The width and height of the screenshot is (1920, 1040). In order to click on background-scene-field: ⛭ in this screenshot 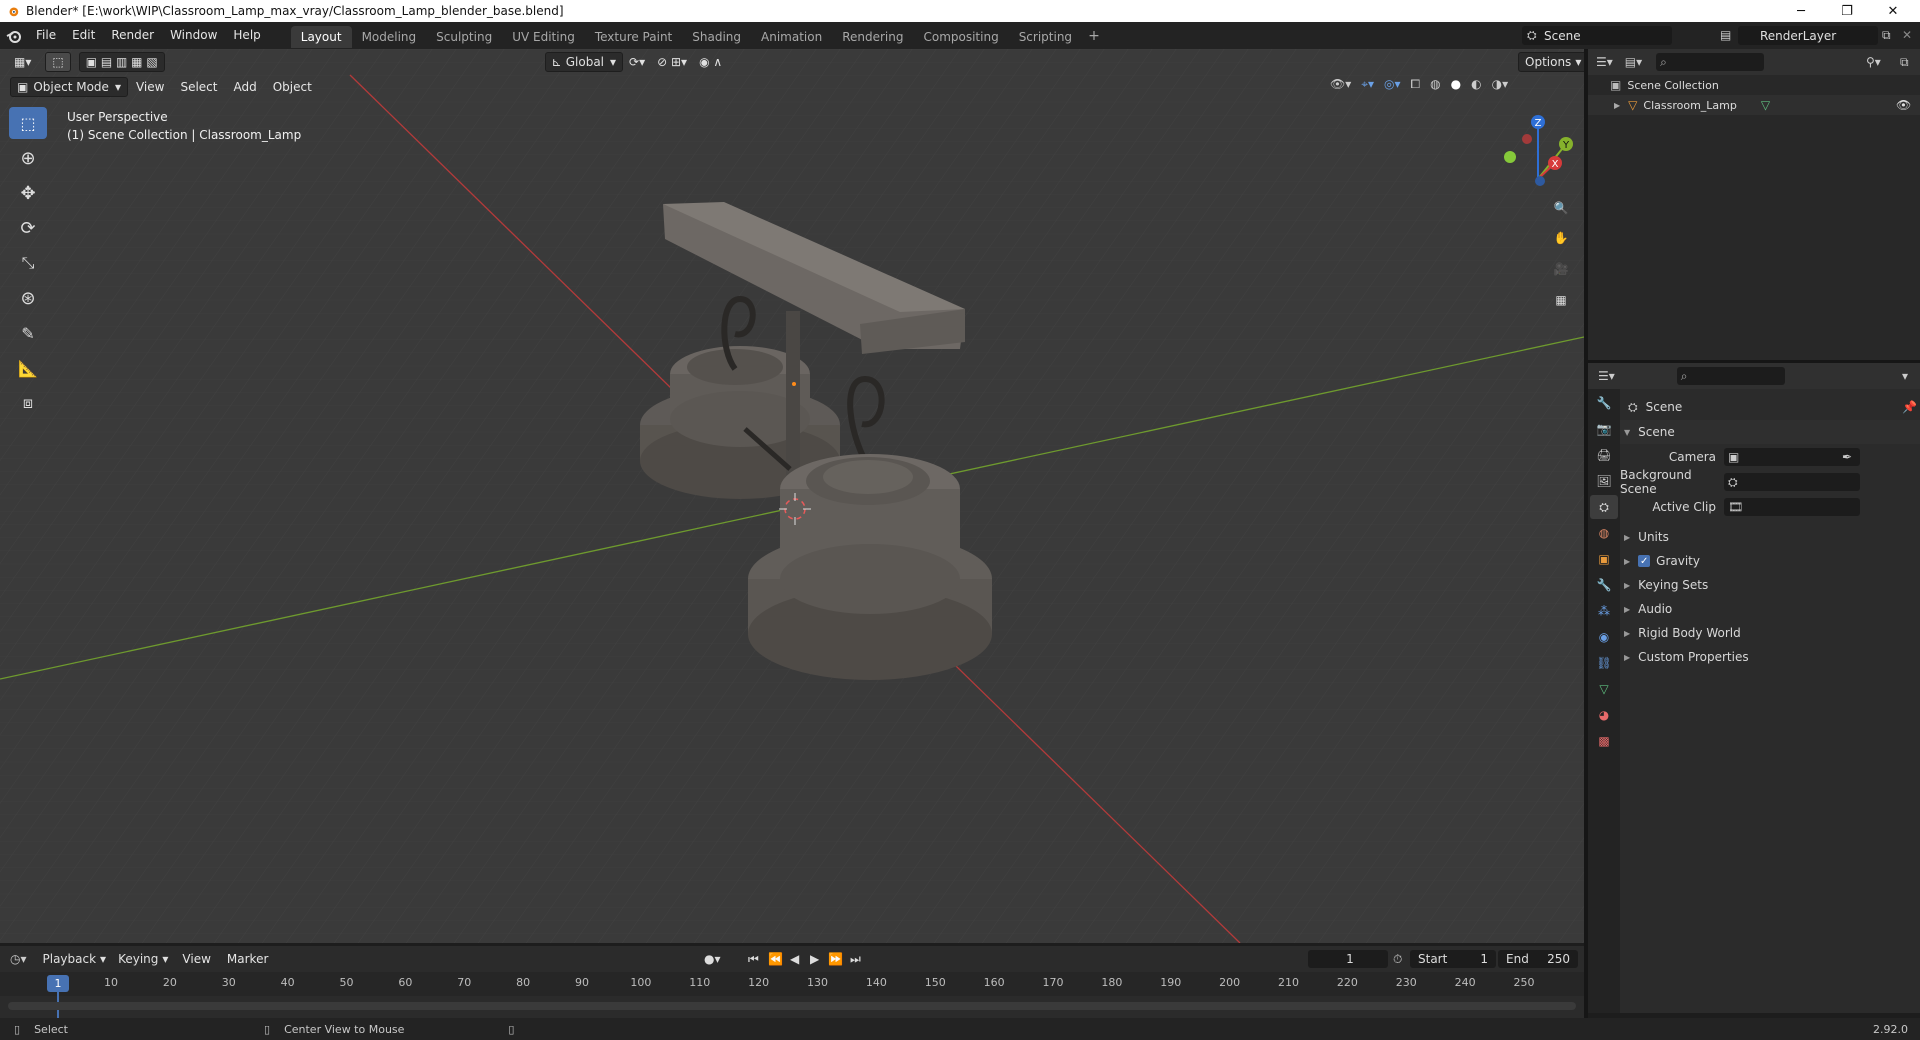, I will do `click(1792, 482)`.